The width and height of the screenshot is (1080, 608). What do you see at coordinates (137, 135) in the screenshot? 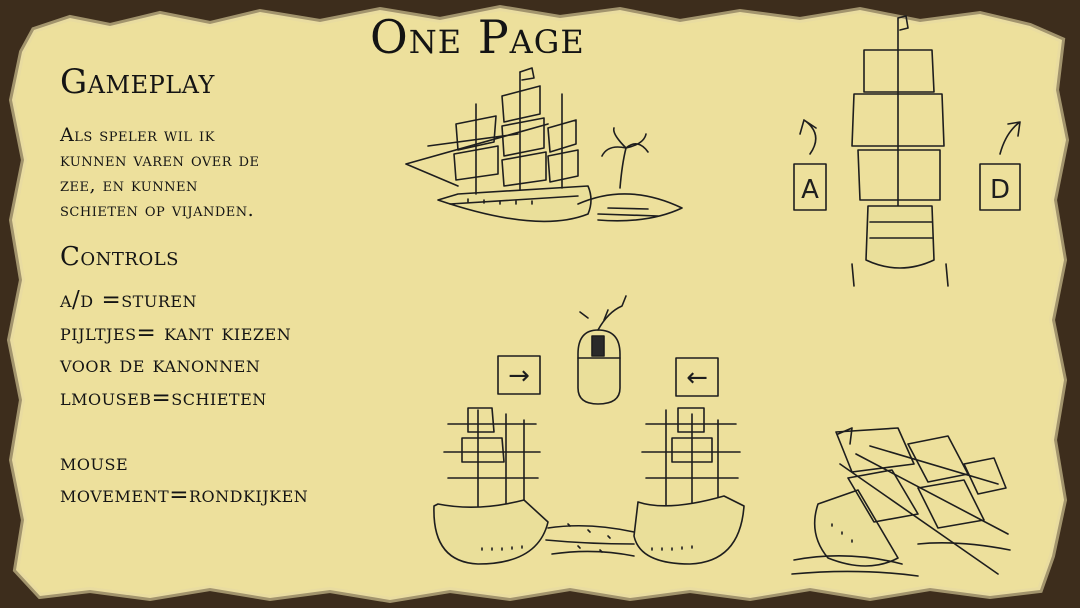
I see `gameplay-line: Als speler wil ik` at bounding box center [137, 135].